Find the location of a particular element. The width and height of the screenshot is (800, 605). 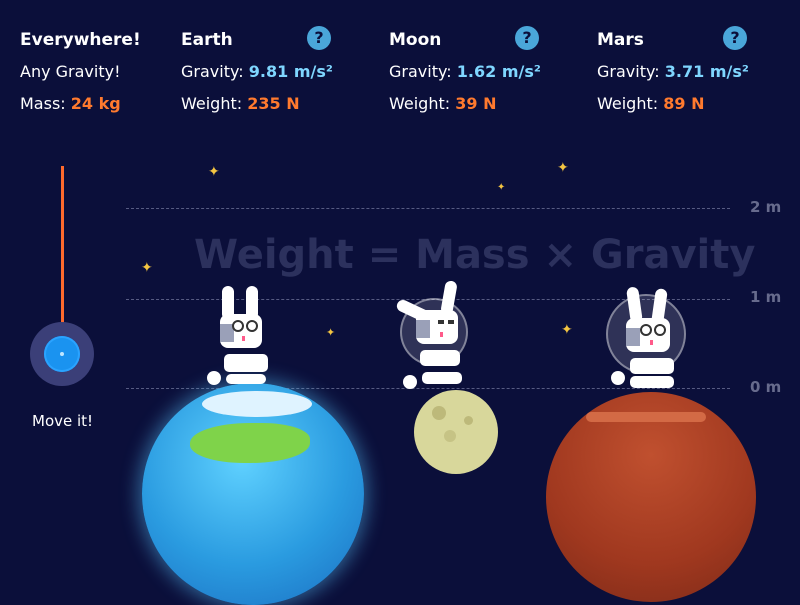

mars-weight: Weight: 89 N is located at coordinates (673, 105).